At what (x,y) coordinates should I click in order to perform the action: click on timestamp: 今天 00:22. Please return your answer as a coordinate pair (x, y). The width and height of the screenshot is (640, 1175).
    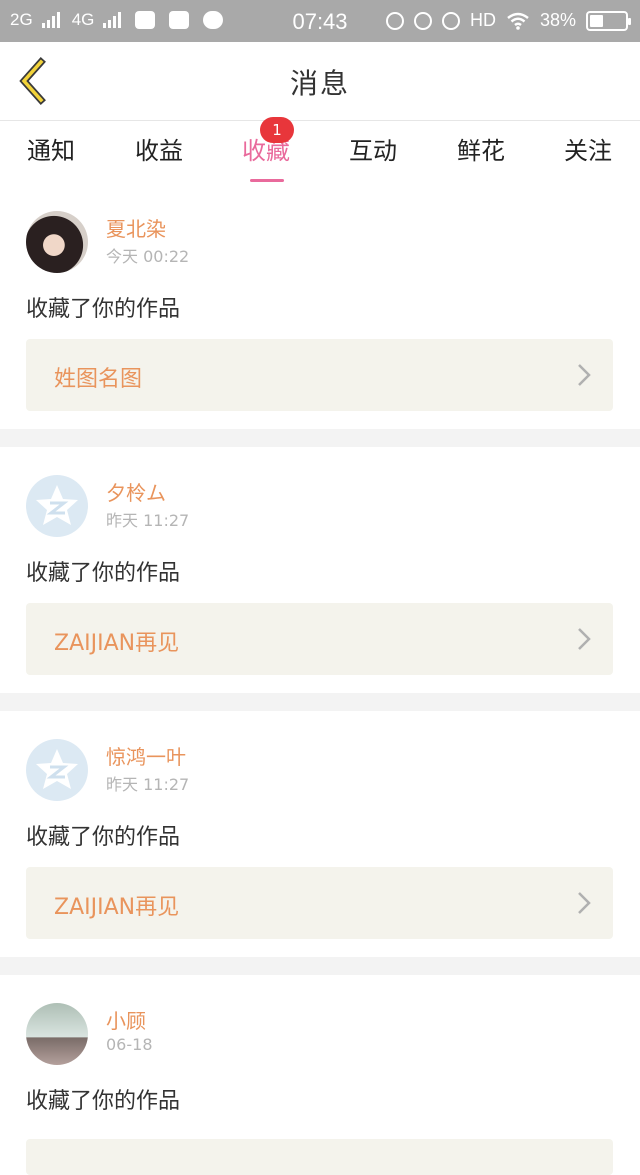
    Looking at the image, I should click on (148, 256).